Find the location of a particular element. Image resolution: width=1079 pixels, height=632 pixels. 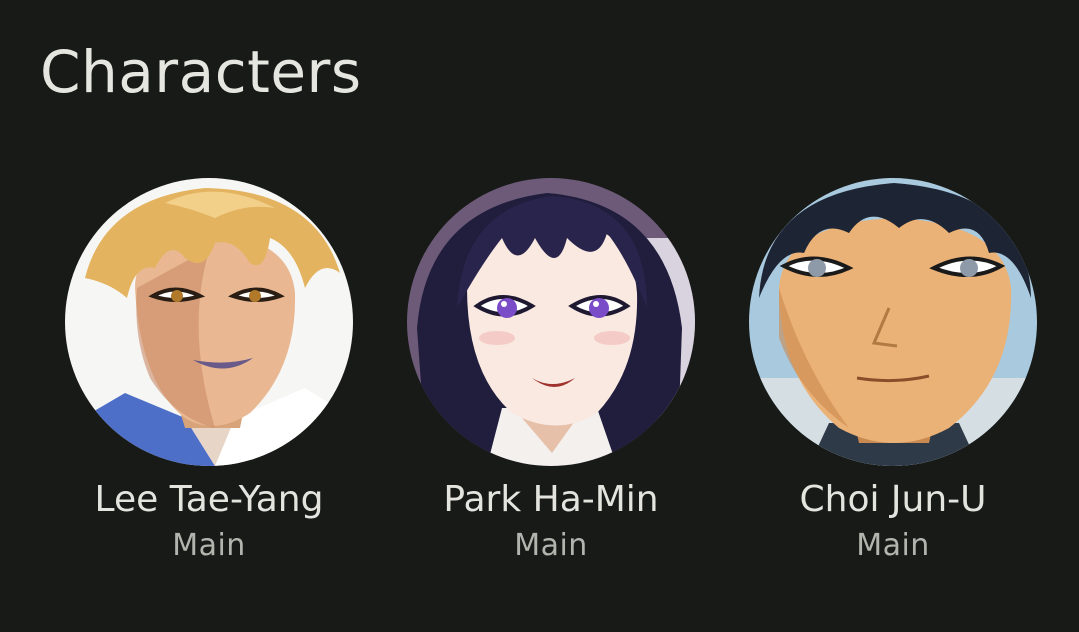

character-name: Choi Jun-U is located at coordinates (893, 499).